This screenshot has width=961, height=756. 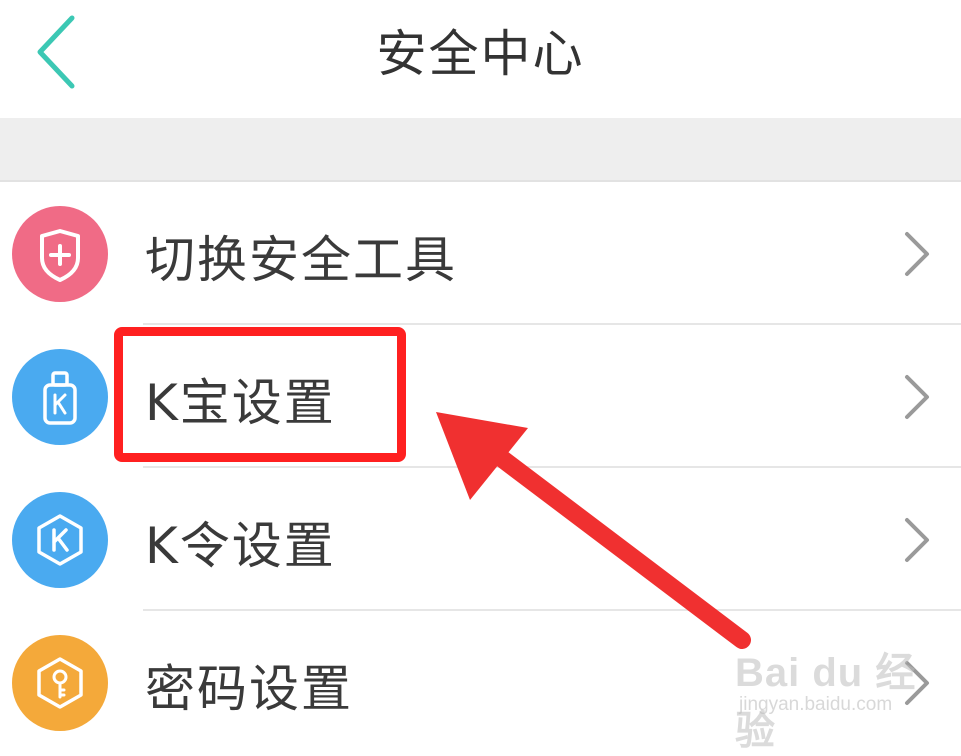 I want to click on baidu-watermark: Bai du 经验 jingyan.baidu.com, so click(x=845, y=692).